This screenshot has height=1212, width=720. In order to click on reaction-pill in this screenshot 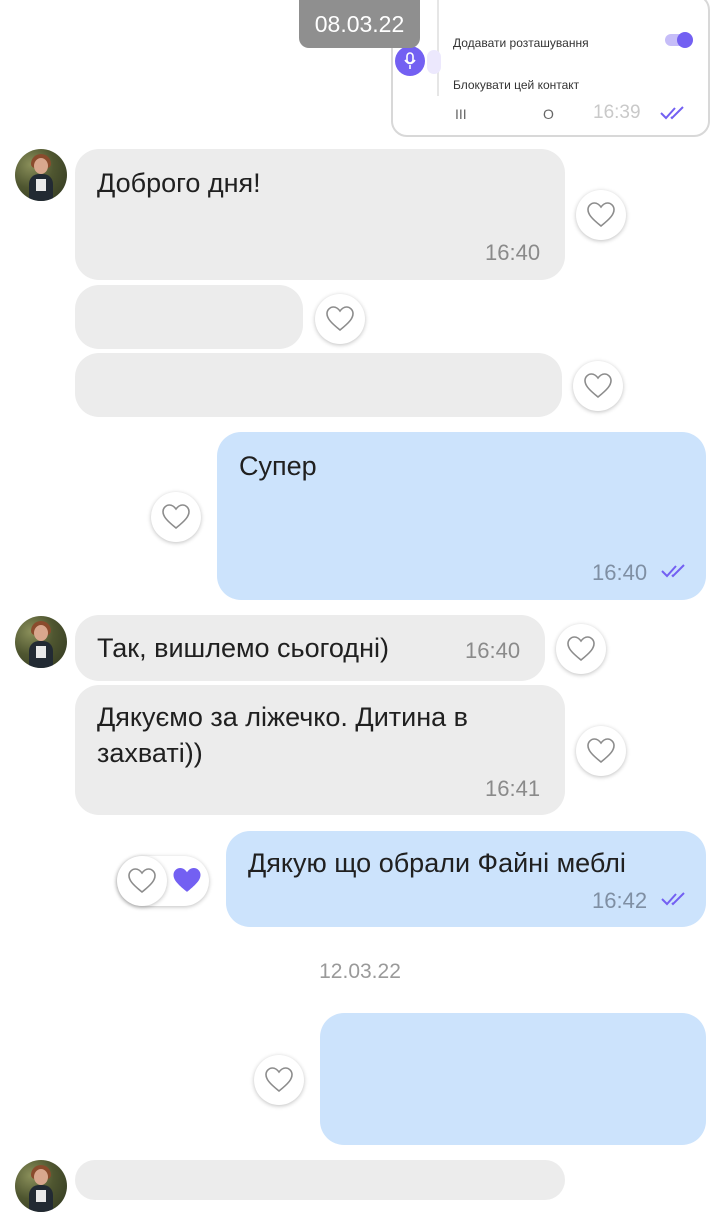, I will do `click(163, 881)`.